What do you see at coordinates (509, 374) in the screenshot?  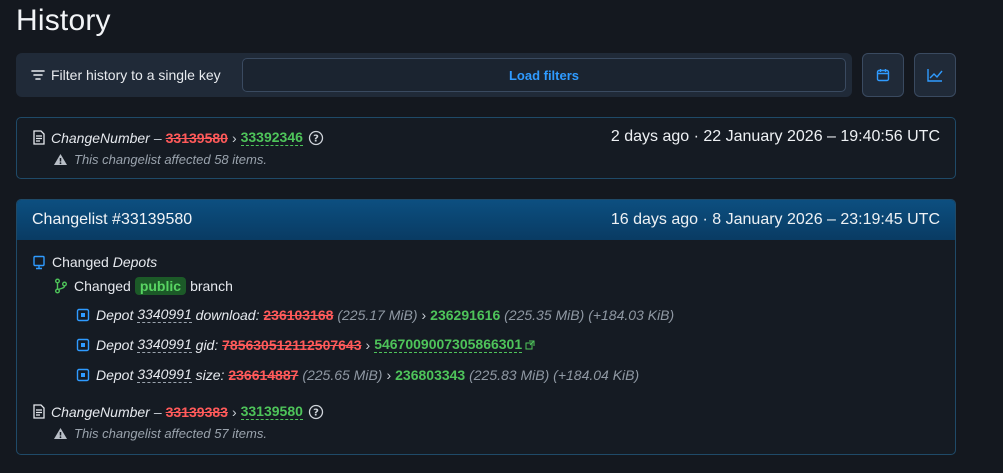 I see `new-size: (225.83 MiB)` at bounding box center [509, 374].